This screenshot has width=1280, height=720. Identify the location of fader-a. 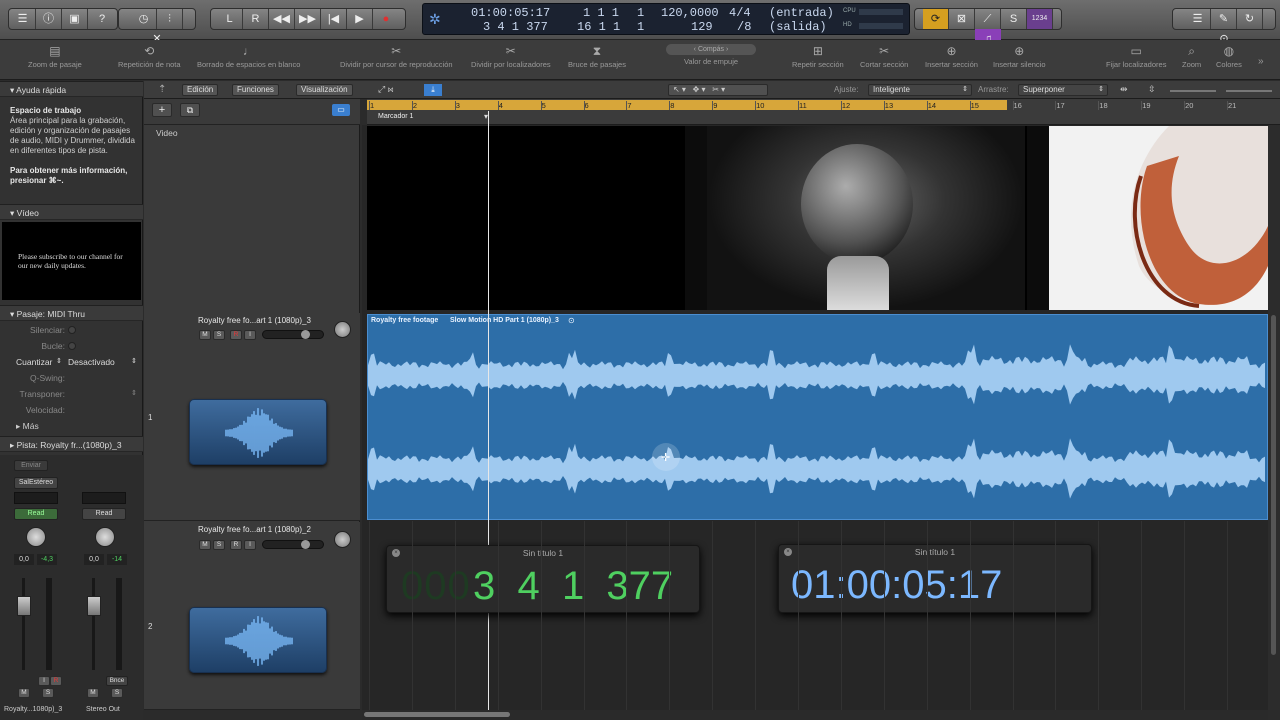
(24, 606).